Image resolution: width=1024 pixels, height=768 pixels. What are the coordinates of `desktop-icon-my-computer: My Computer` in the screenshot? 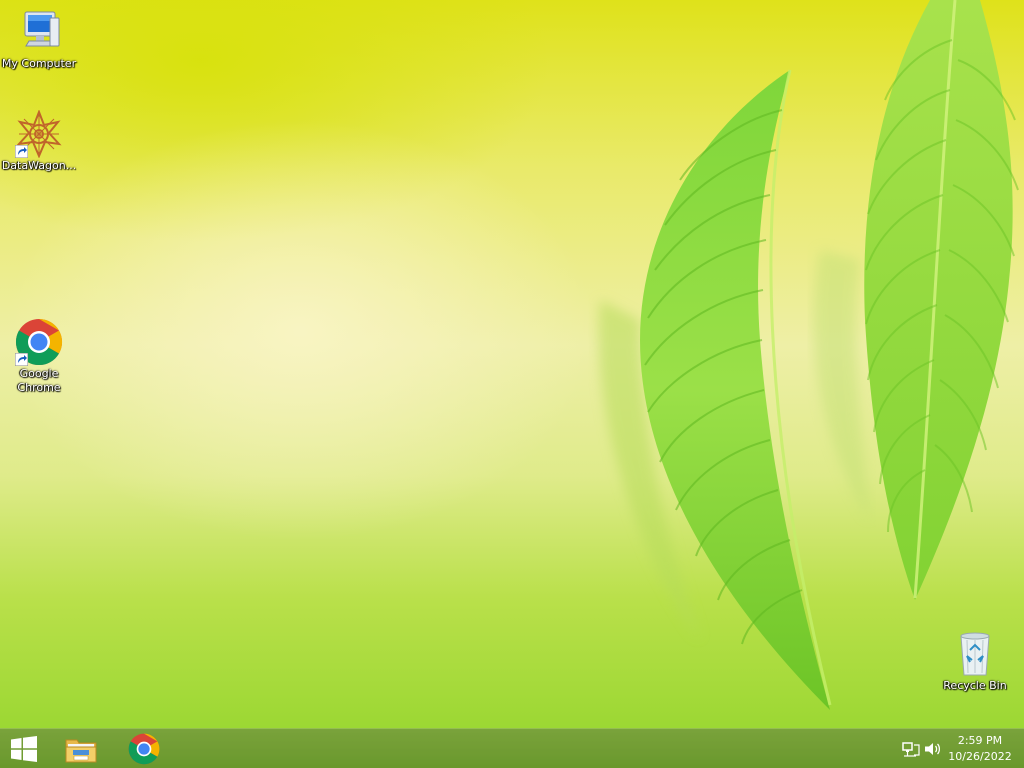 It's located at (39, 39).